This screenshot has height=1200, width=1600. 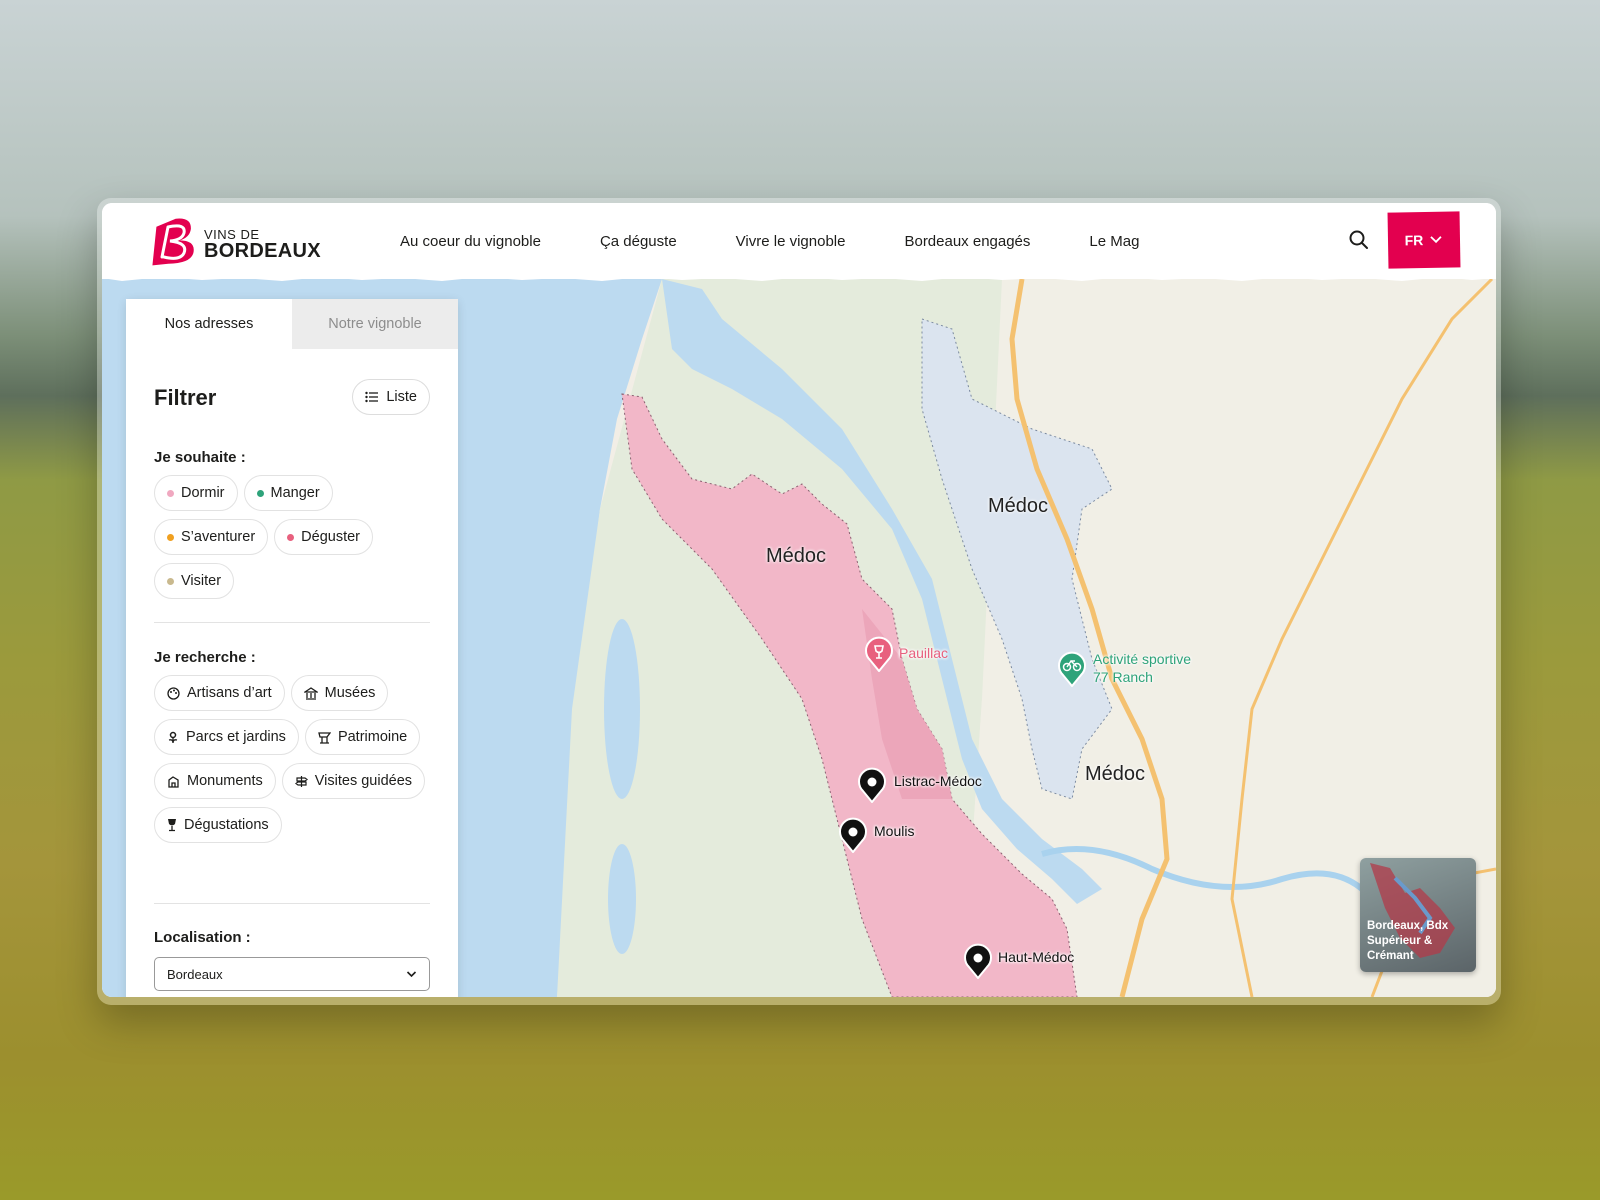 I want to click on palette-icon, so click(x=173, y=693).